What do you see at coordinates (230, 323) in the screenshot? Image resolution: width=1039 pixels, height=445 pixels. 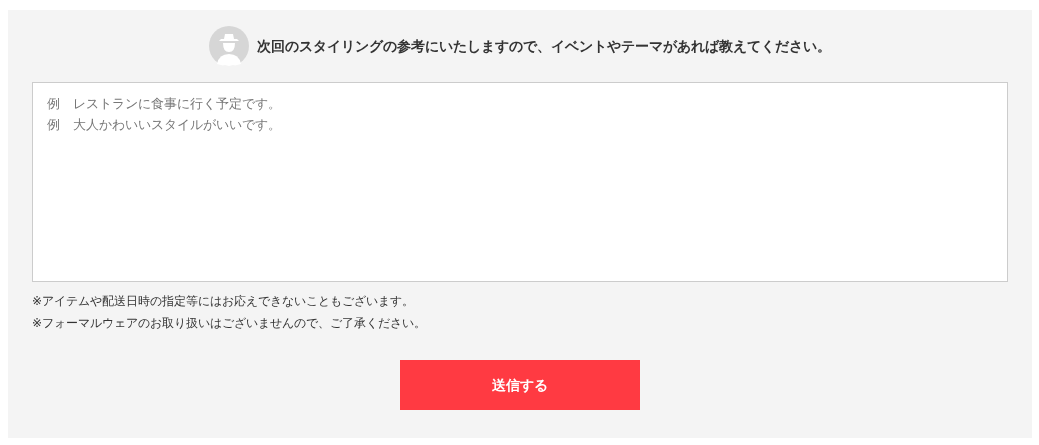 I see `note-text: ※フォーマルウェアのお取り扱いはございませんので、ご了承ください。` at bounding box center [230, 323].